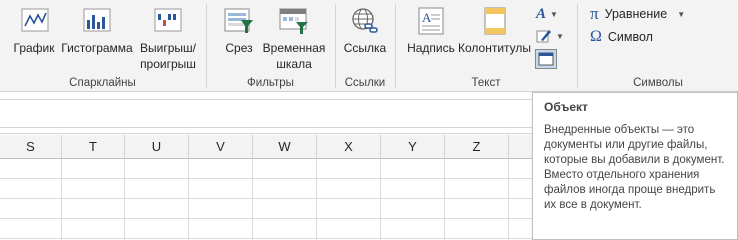 This screenshot has width=738, height=240. Describe the element at coordinates (658, 45) in the screenshot. I see `symbols-group: π Уравнение ▼ Ω Символ Символы` at that location.